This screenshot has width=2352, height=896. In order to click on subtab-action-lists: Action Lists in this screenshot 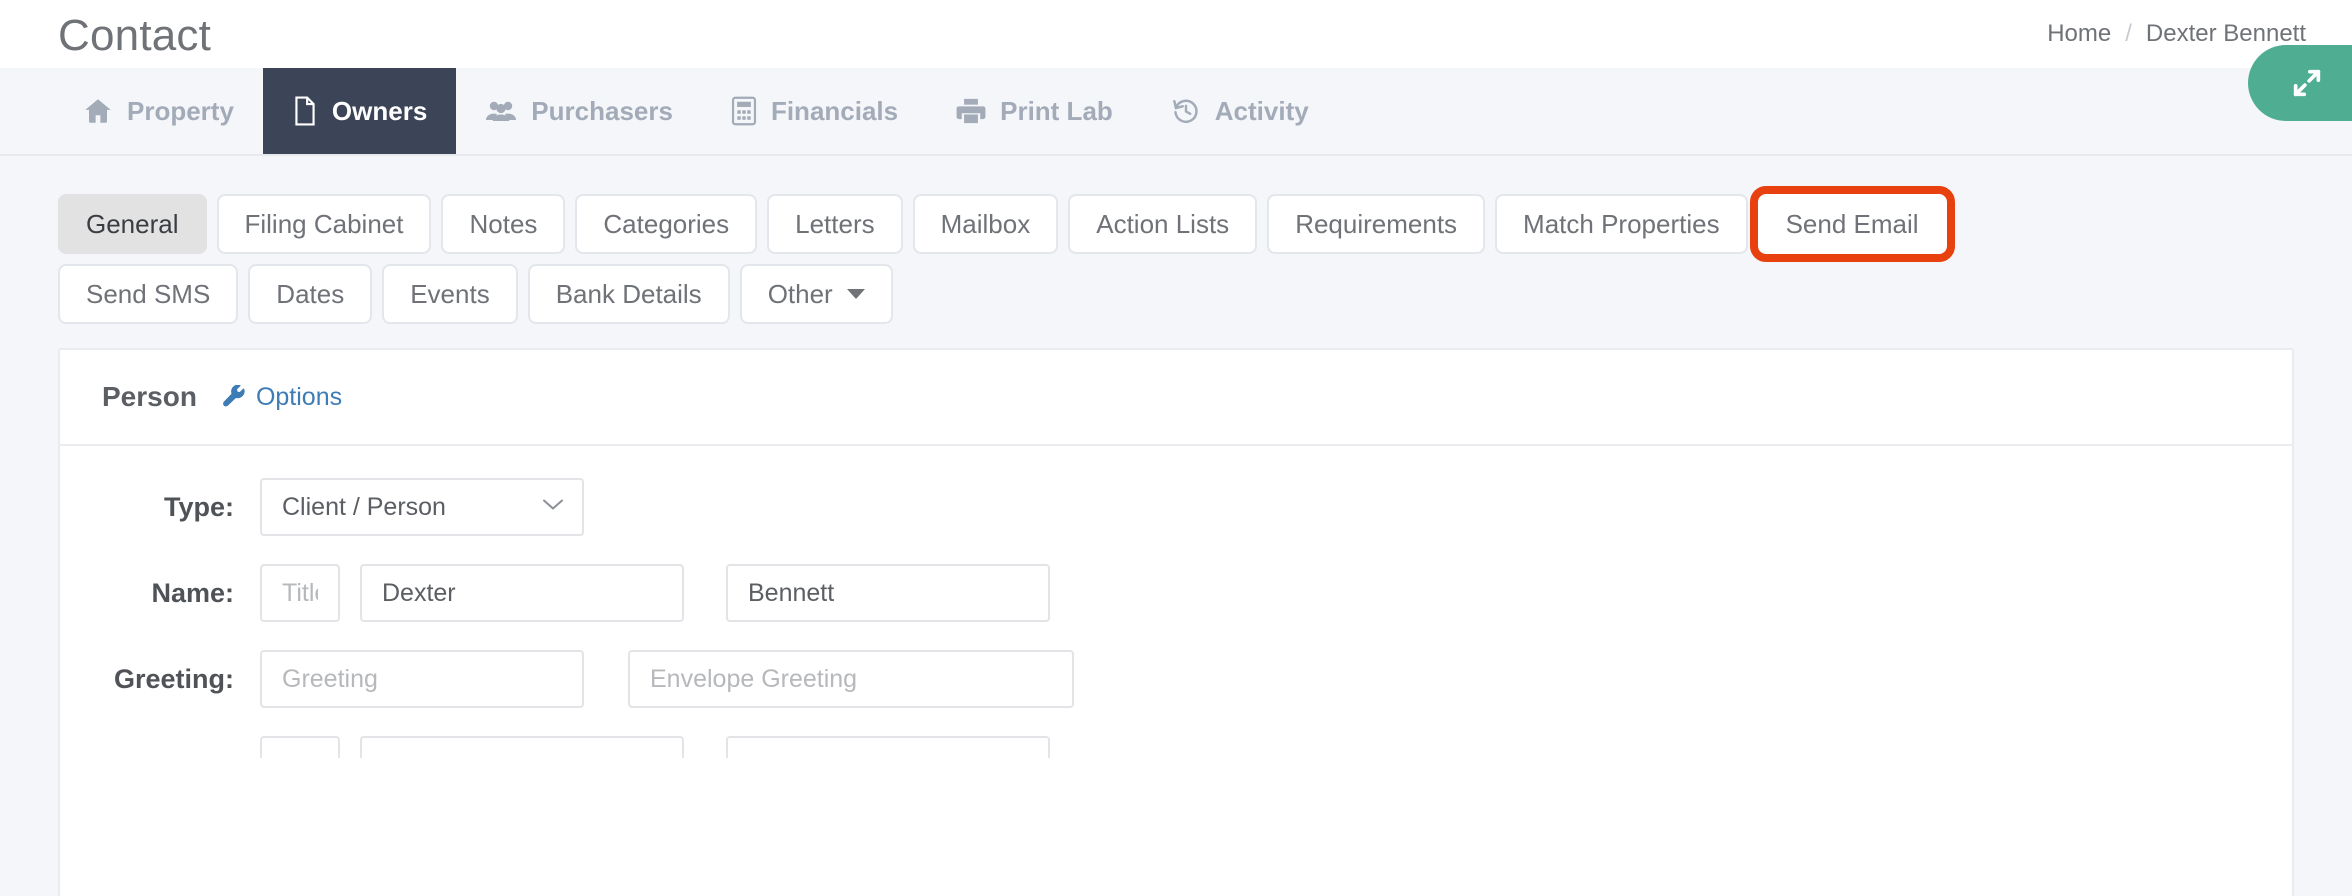, I will do `click(1163, 224)`.